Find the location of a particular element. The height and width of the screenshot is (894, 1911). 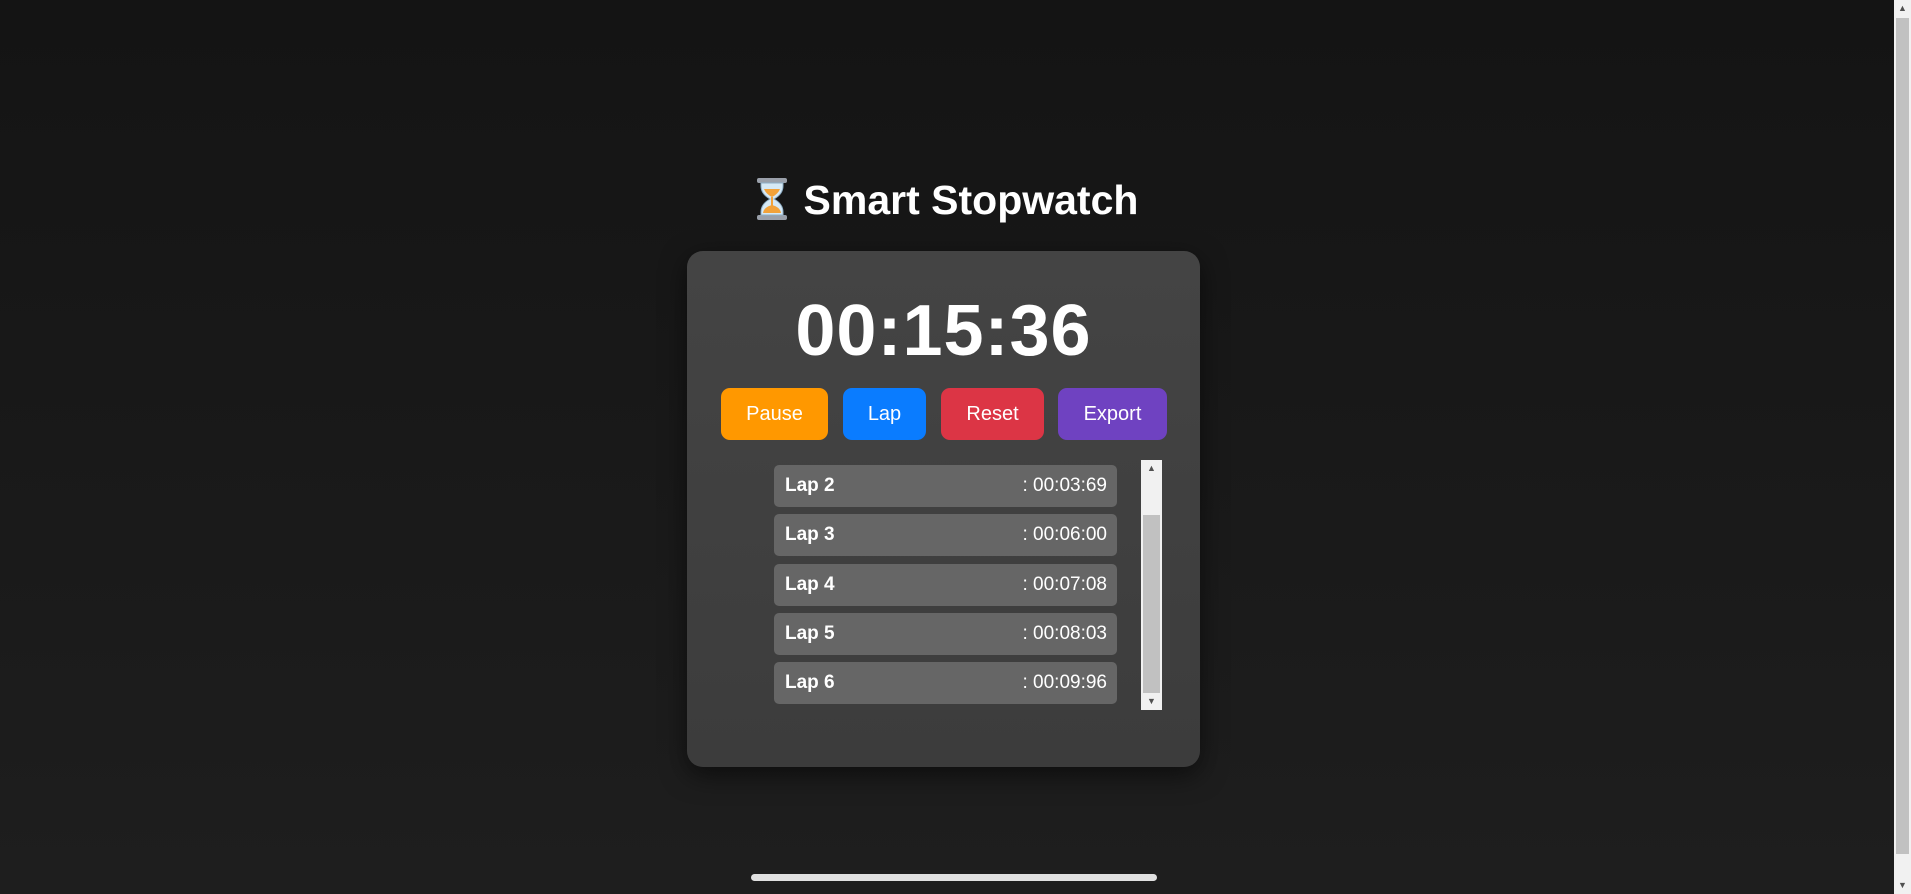

lap-time: : 00:09:96 is located at coordinates (1064, 682).